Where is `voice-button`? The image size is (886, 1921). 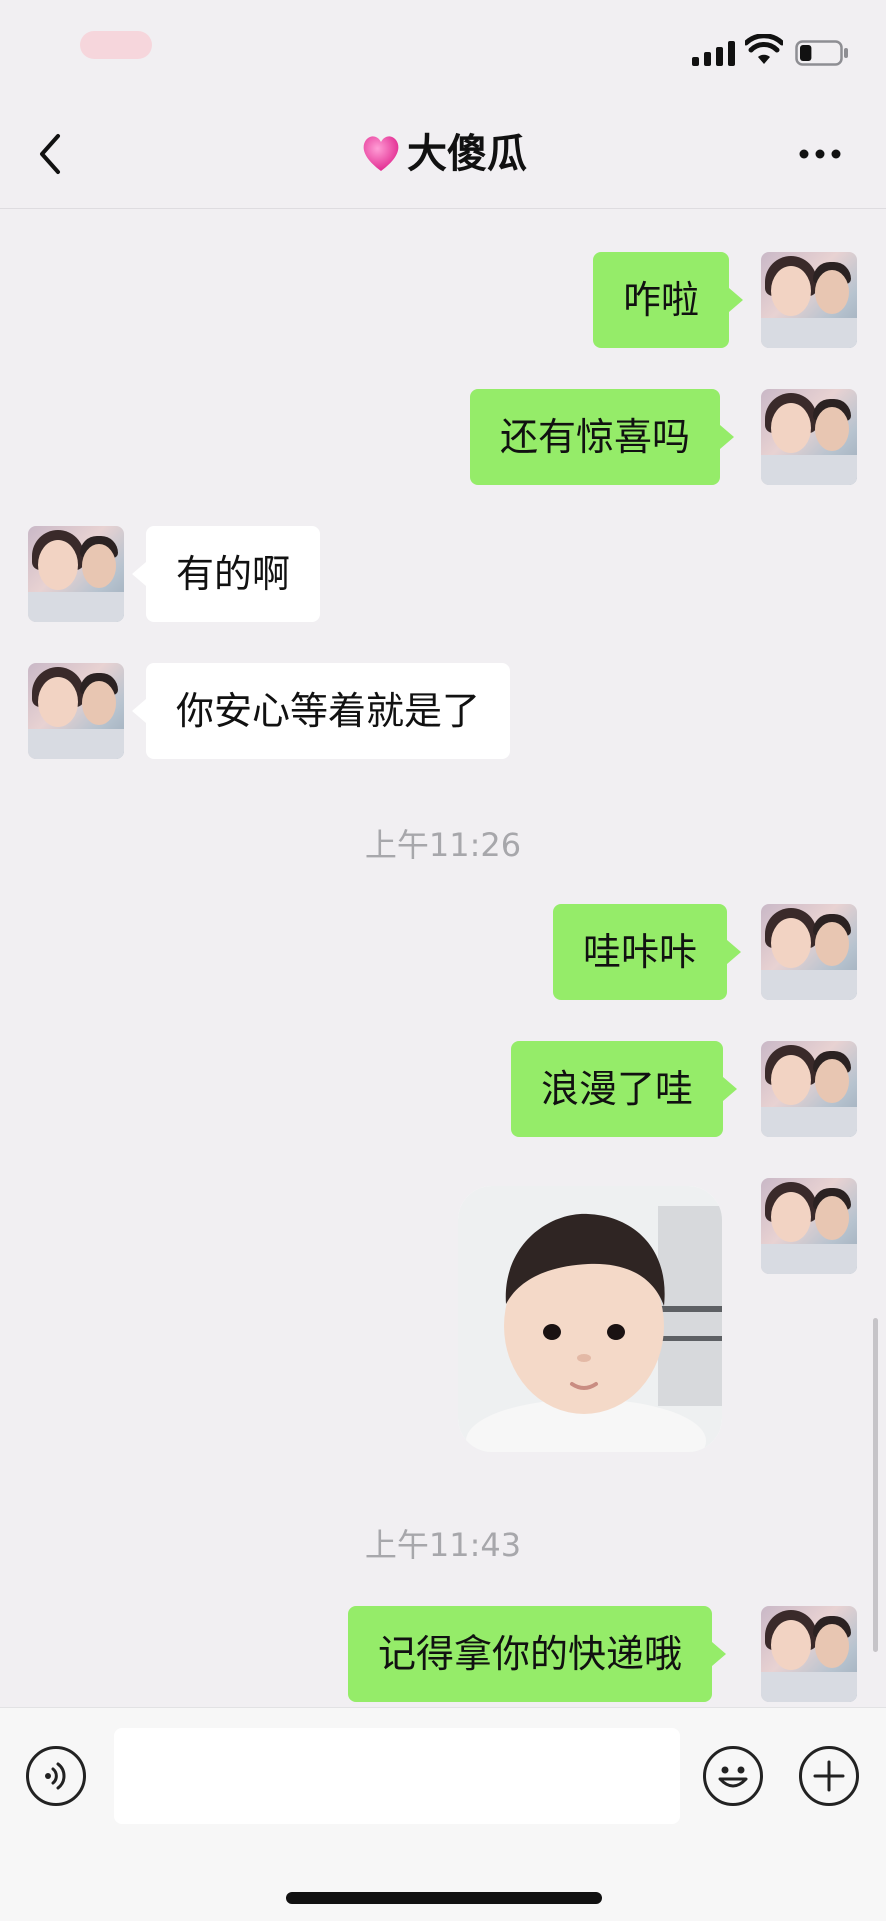 voice-button is located at coordinates (56, 1776).